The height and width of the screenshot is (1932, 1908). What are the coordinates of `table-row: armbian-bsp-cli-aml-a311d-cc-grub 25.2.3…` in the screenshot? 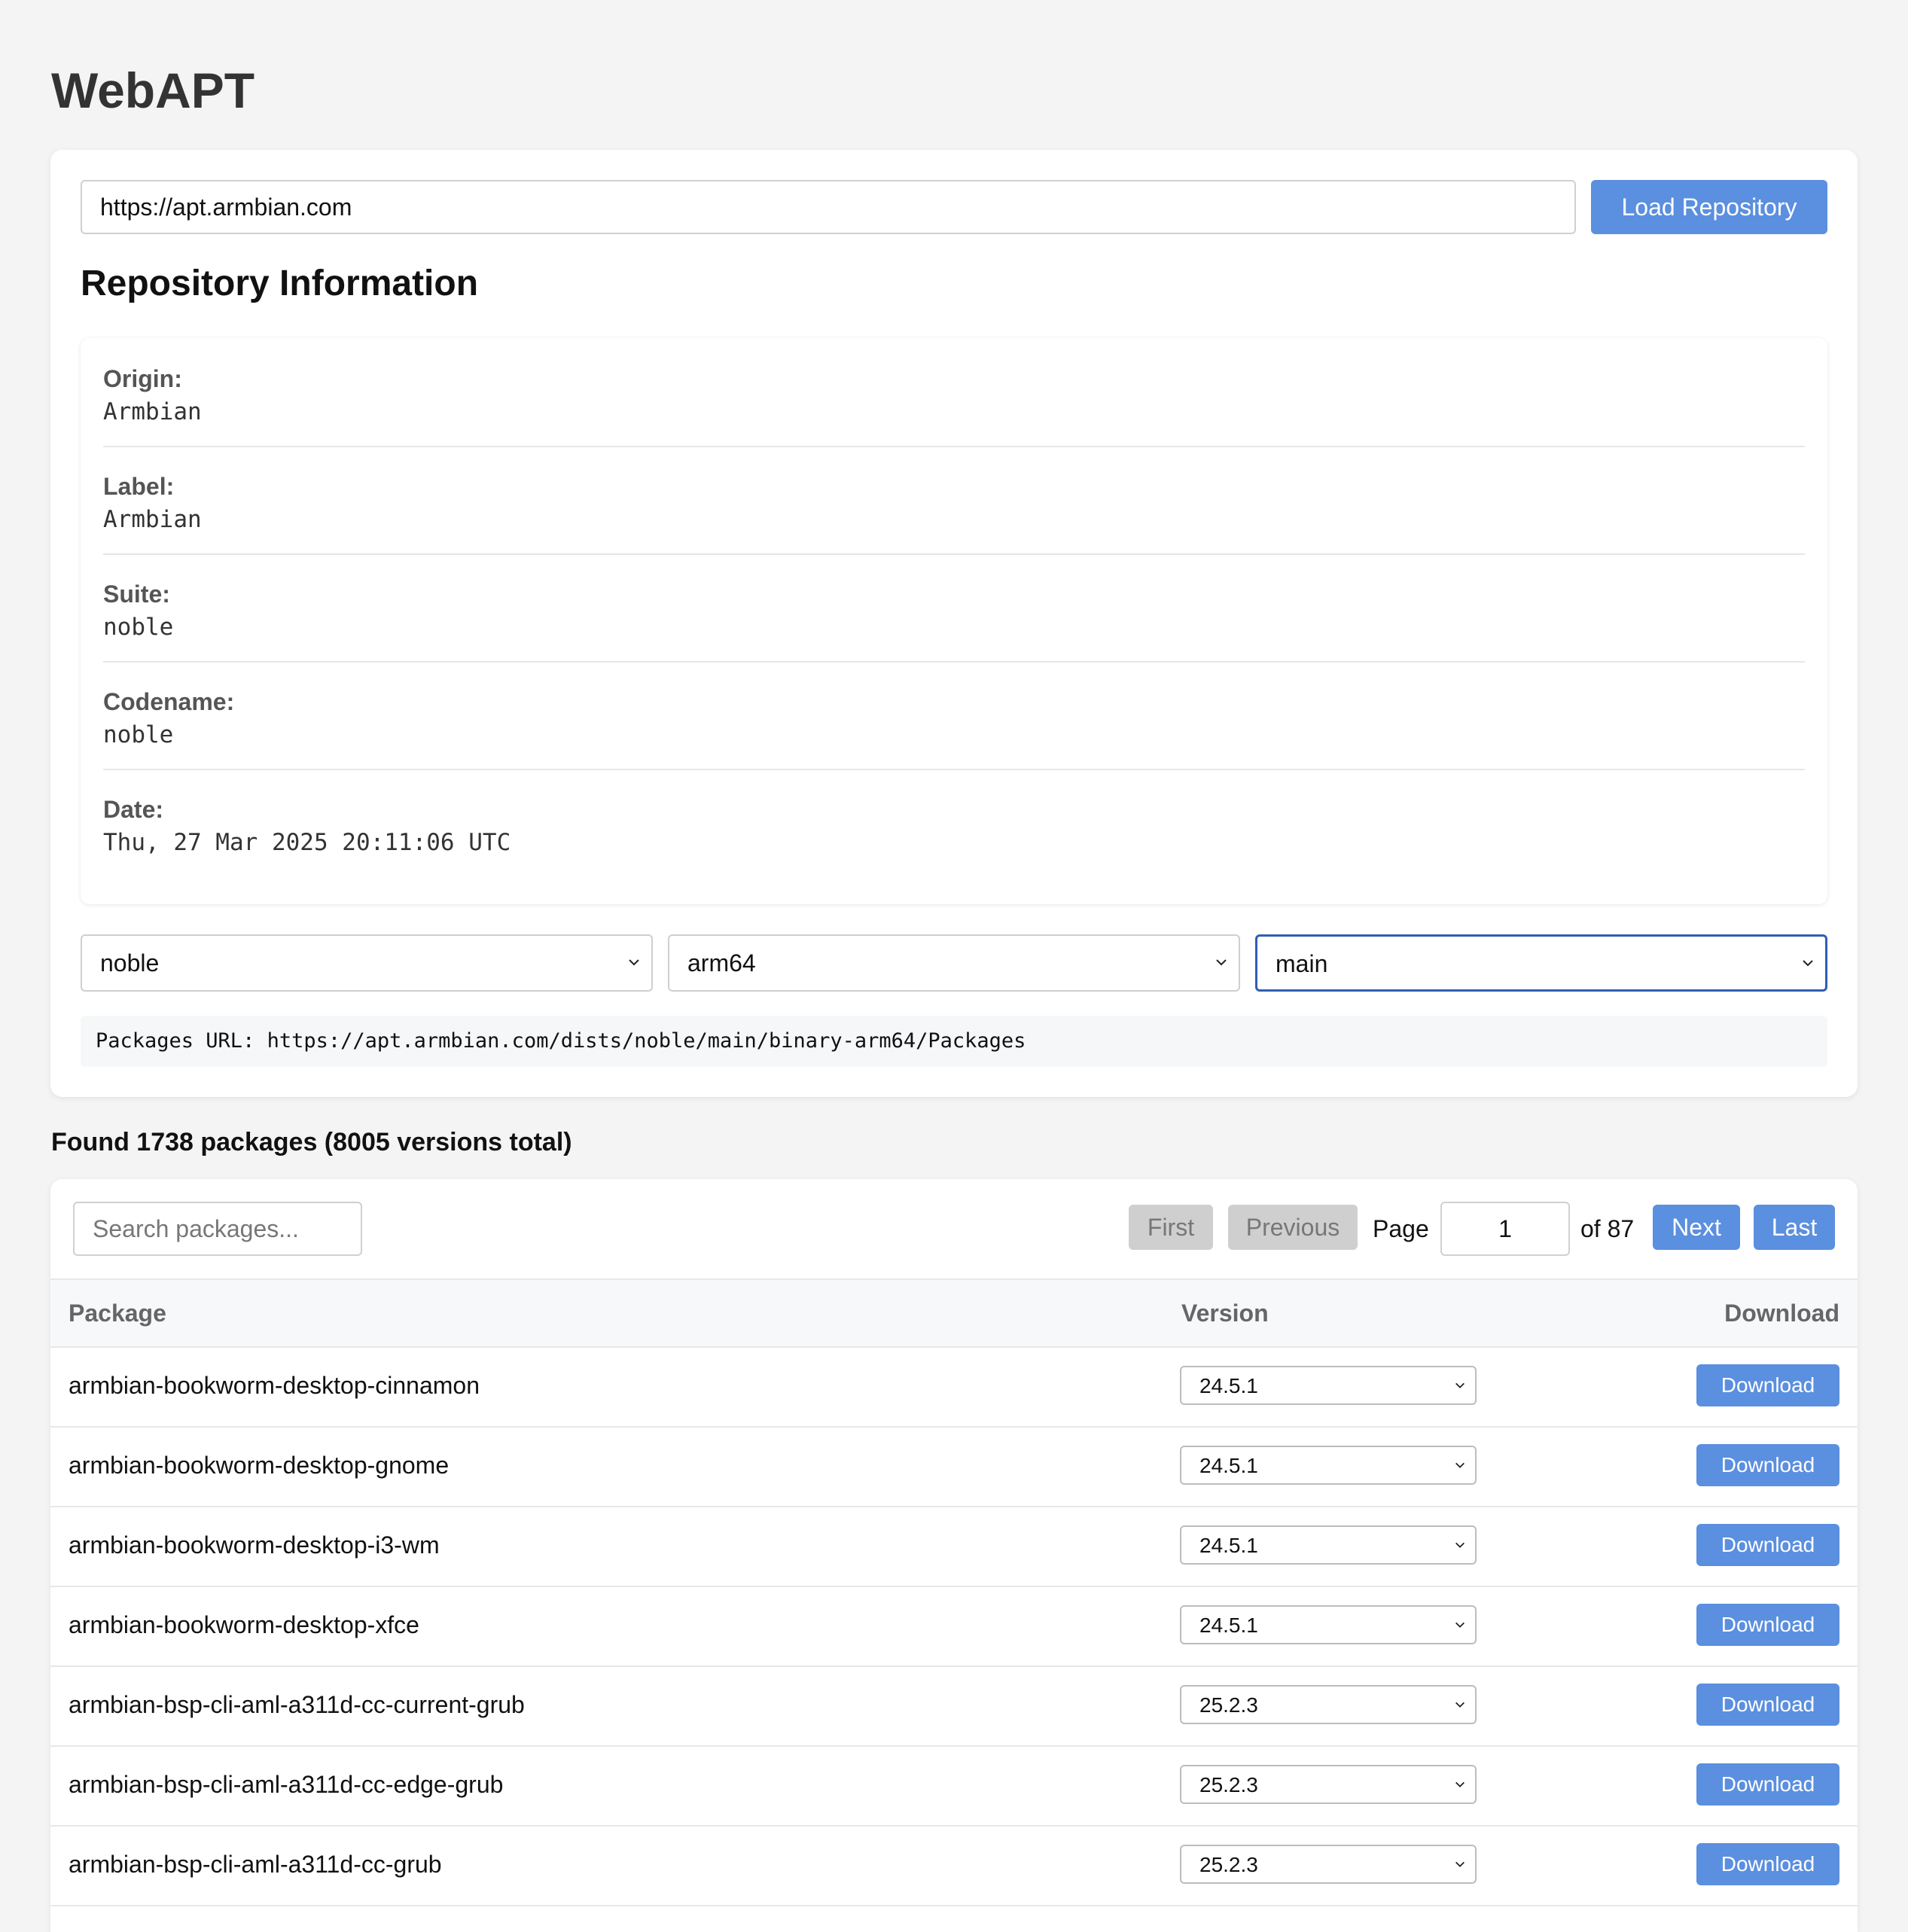 It's located at (954, 1865).